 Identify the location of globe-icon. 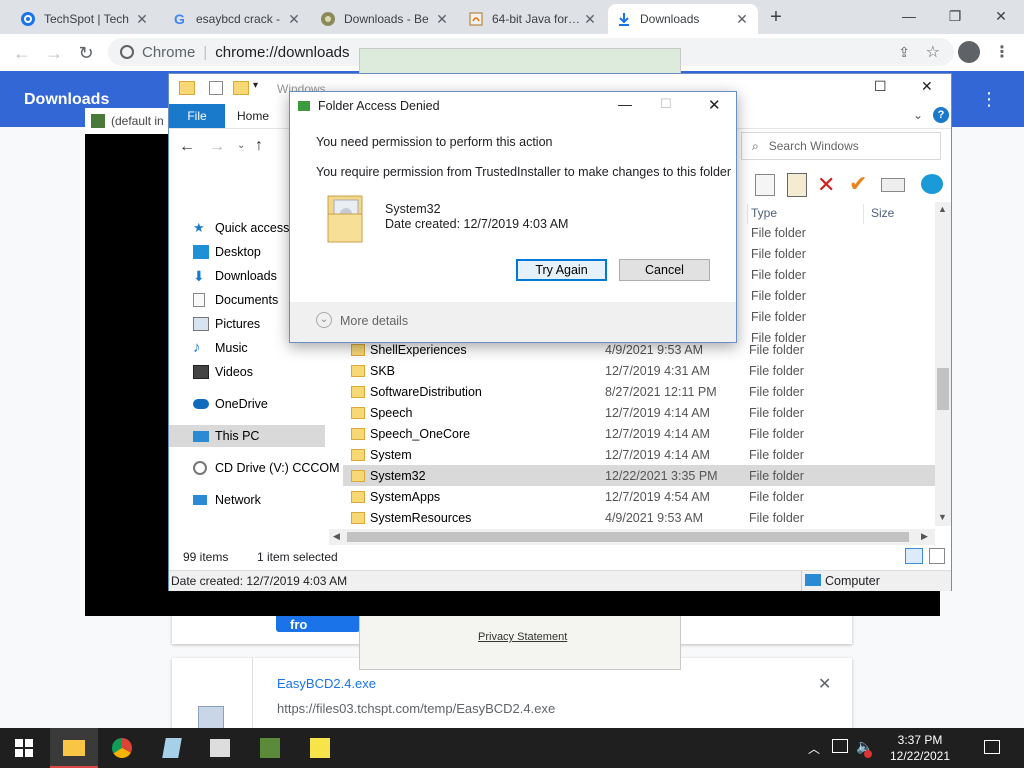
(932, 184).